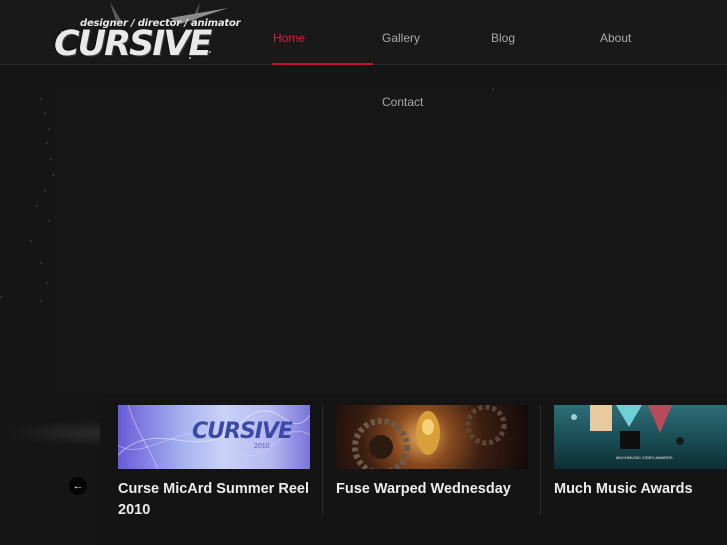 The width and height of the screenshot is (727, 545). I want to click on logo-wordmark: CURSIVE, so click(133, 44).